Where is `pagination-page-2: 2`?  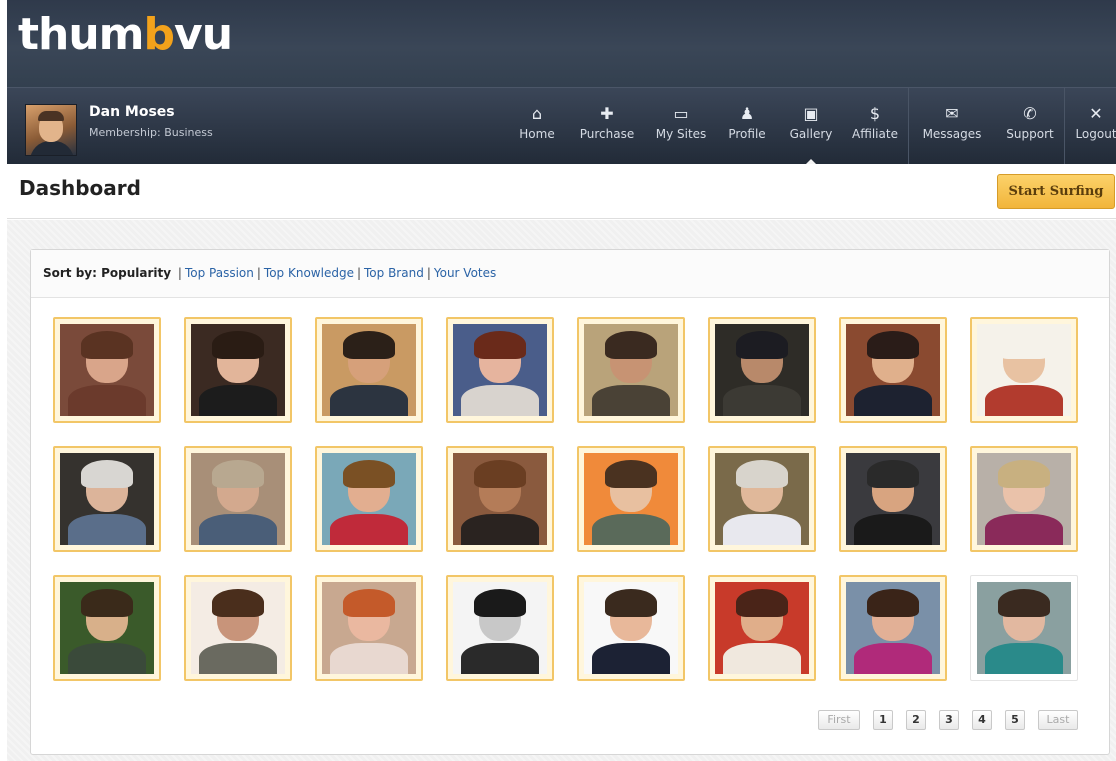
pagination-page-2: 2 is located at coordinates (916, 720).